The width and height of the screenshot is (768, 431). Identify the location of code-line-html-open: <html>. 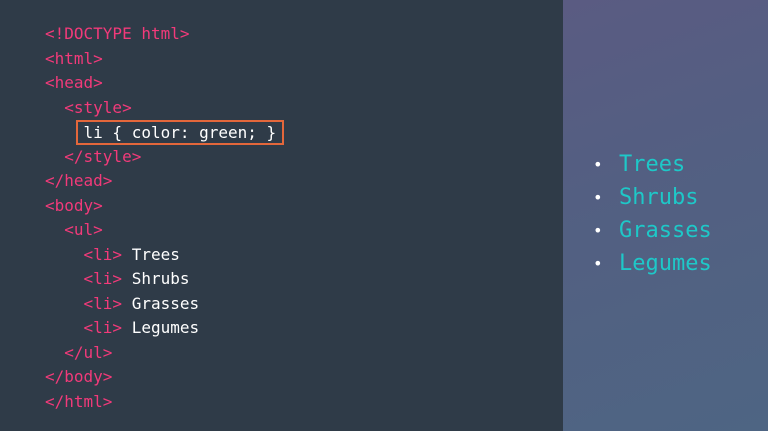
(164, 59).